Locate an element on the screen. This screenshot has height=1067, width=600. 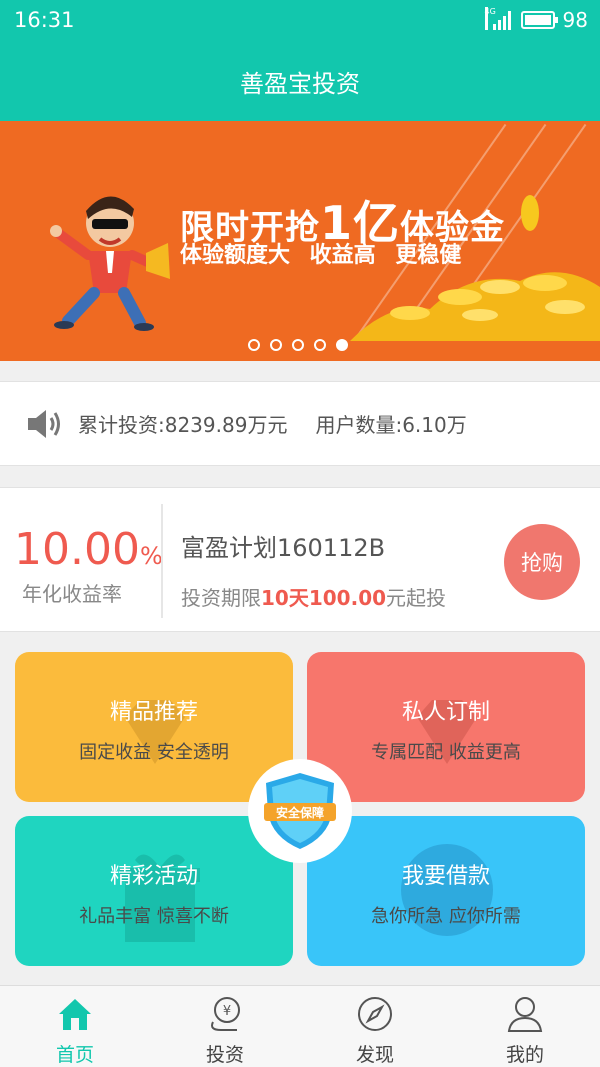
user-icon is located at coordinates (525, 1014).